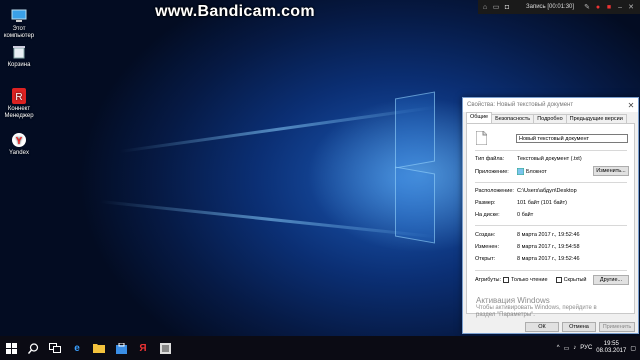 Image resolution: width=640 pixels, height=360 pixels. What do you see at coordinates (492, 171) in the screenshot?
I see `application-label: Приложение:` at bounding box center [492, 171].